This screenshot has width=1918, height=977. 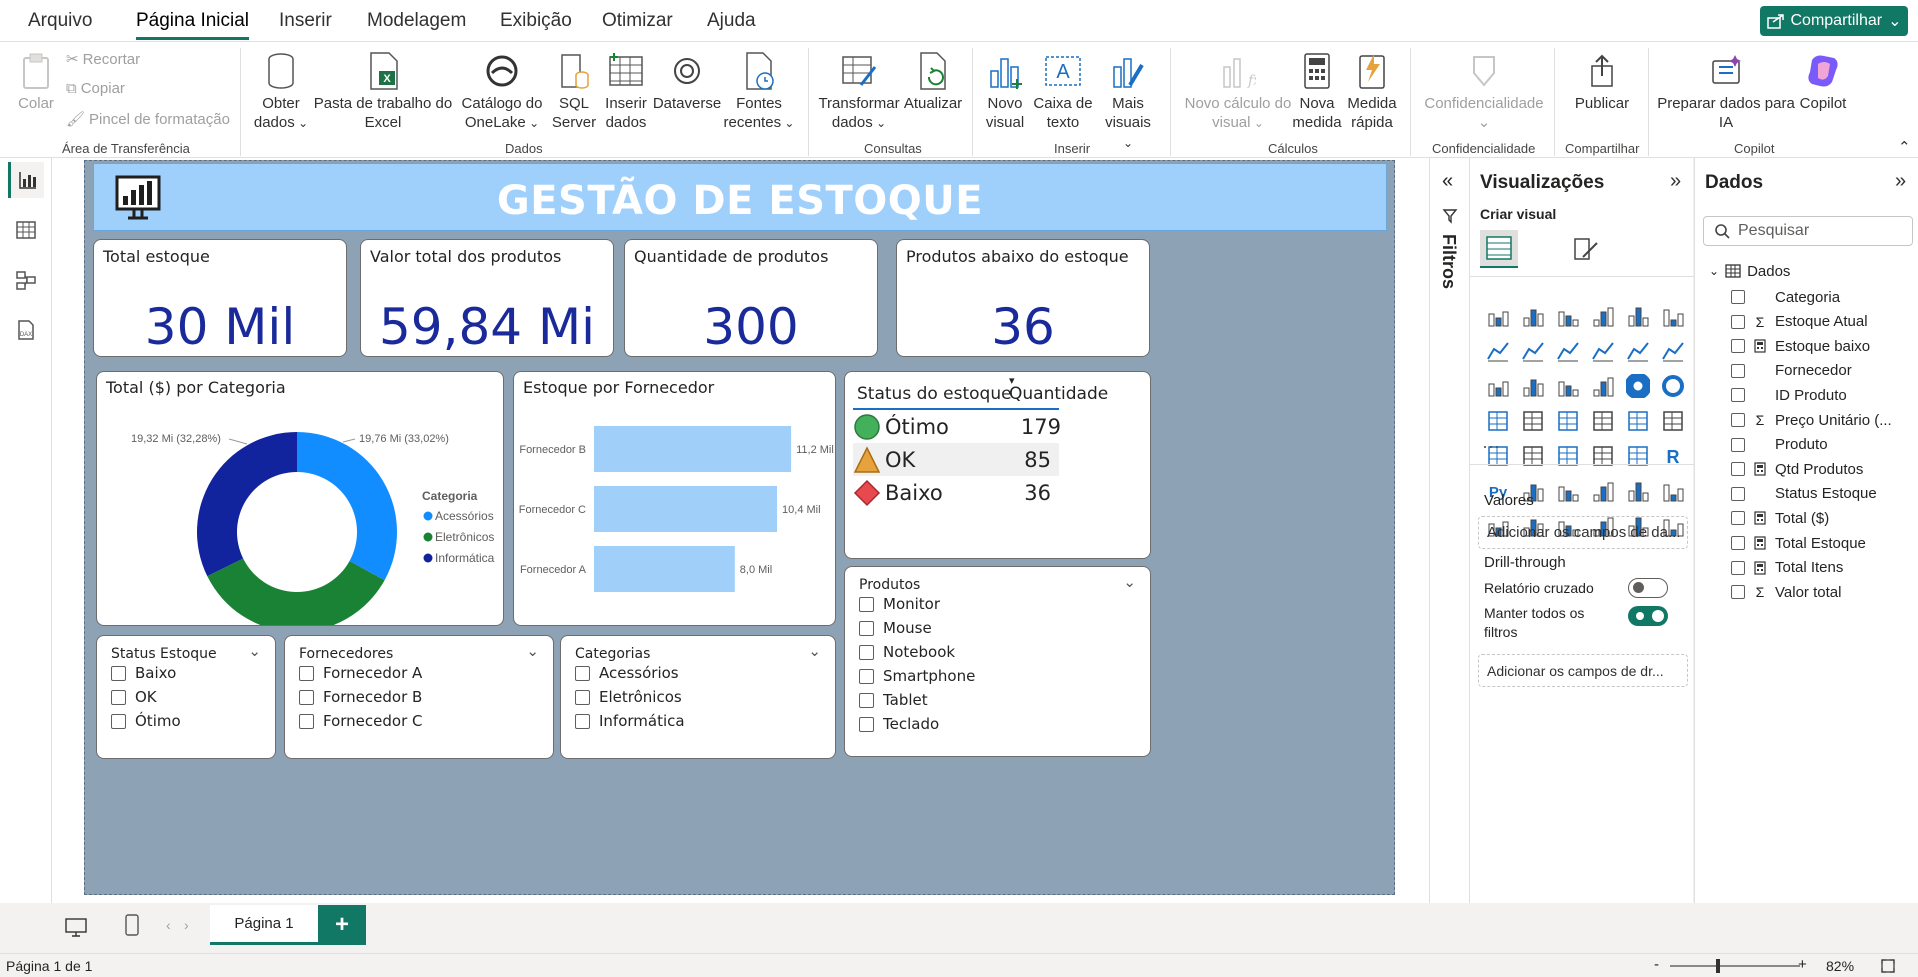 What do you see at coordinates (1726, 90) in the screenshot?
I see `prepare-data-ai-button: Preparar dados para IA` at bounding box center [1726, 90].